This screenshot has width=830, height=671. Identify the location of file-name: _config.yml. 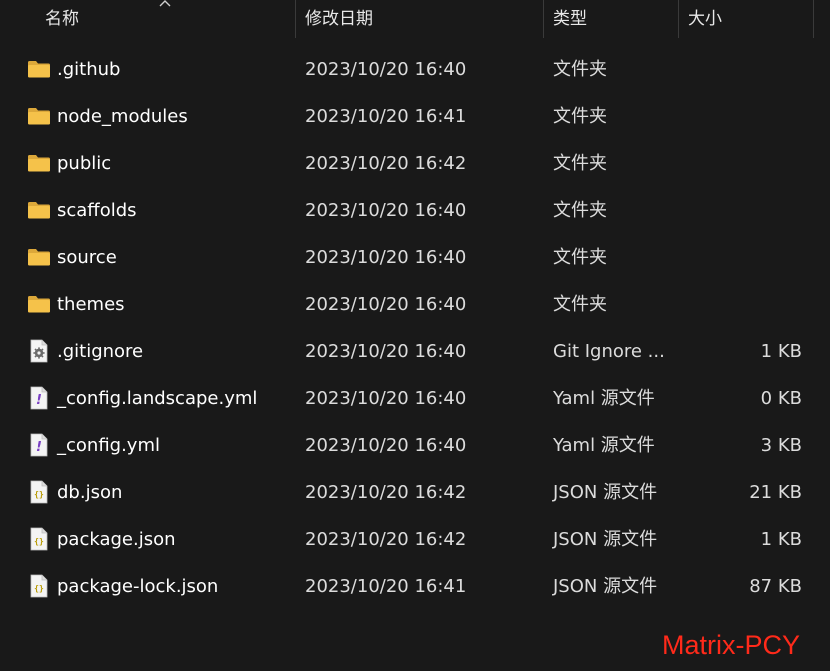
(108, 445).